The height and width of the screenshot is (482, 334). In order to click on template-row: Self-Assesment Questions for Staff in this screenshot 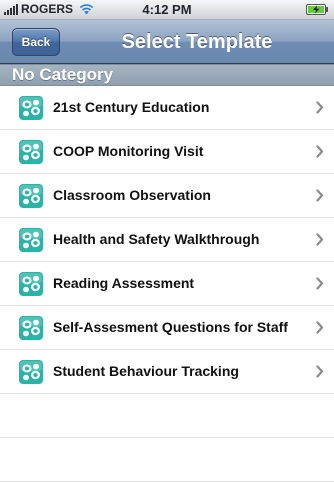, I will do `click(167, 328)`.